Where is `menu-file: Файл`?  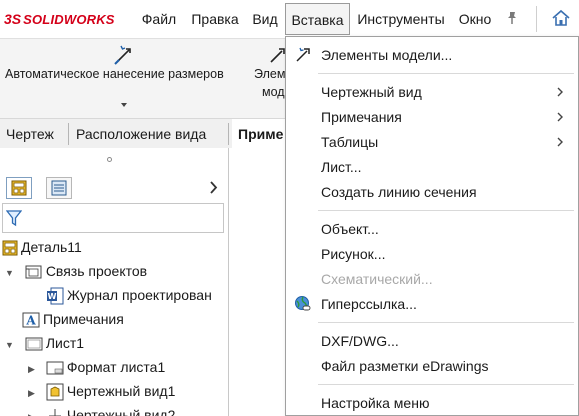
menu-file: Файл is located at coordinates (159, 19).